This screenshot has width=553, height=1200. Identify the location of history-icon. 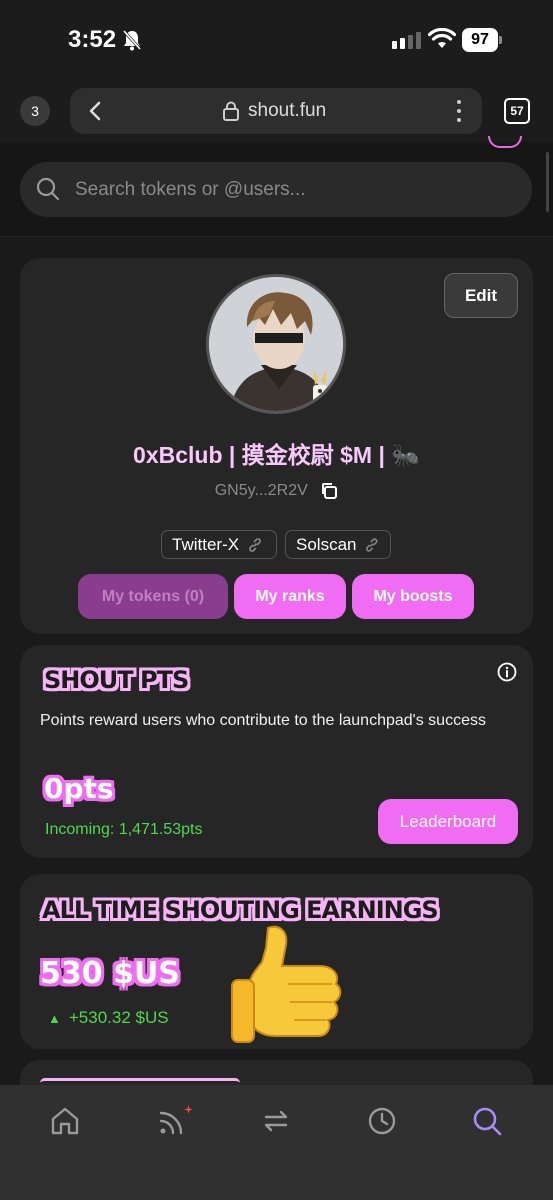
(382, 1121).